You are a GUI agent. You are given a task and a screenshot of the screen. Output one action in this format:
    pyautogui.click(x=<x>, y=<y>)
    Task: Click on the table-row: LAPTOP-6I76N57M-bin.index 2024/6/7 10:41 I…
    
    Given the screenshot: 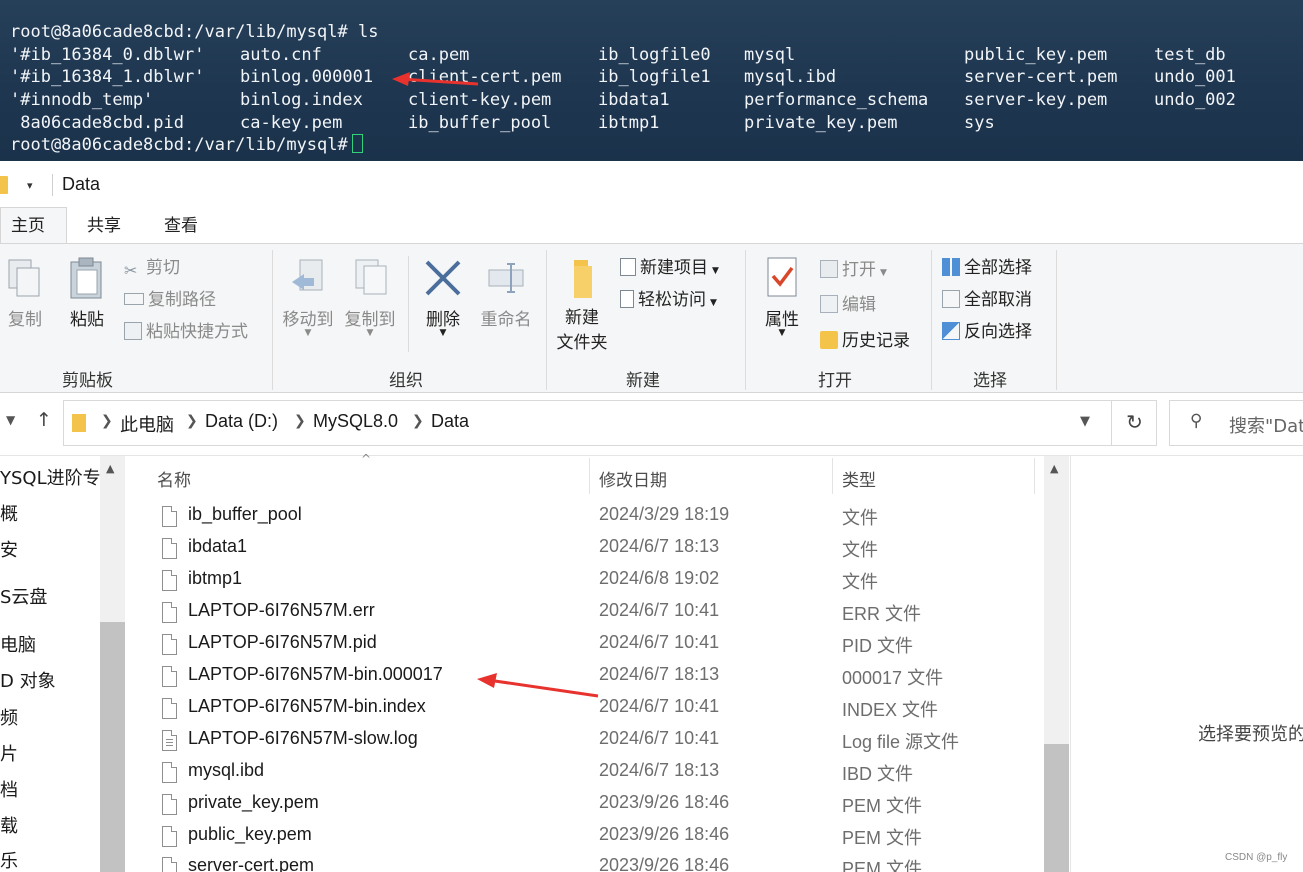 What is the action you would take?
    pyautogui.click(x=595, y=709)
    